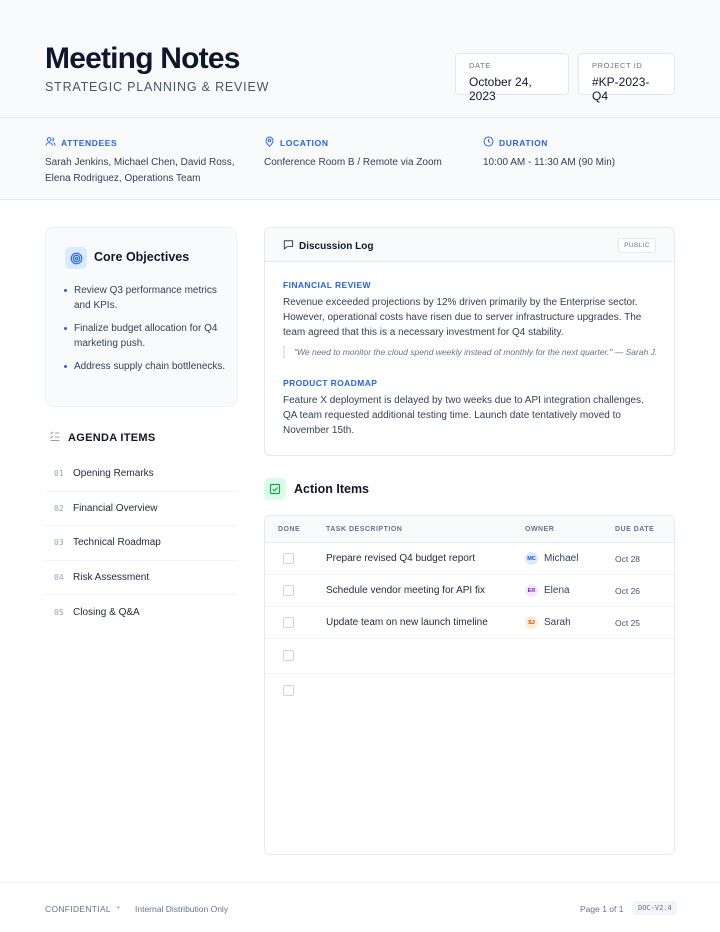 The width and height of the screenshot is (720, 932). I want to click on version-badge: DOC-V2.4, so click(655, 908).